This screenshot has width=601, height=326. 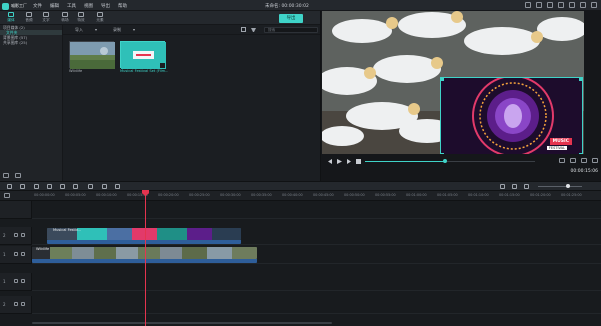 I want to click on undo-icon, so click(x=9, y=186).